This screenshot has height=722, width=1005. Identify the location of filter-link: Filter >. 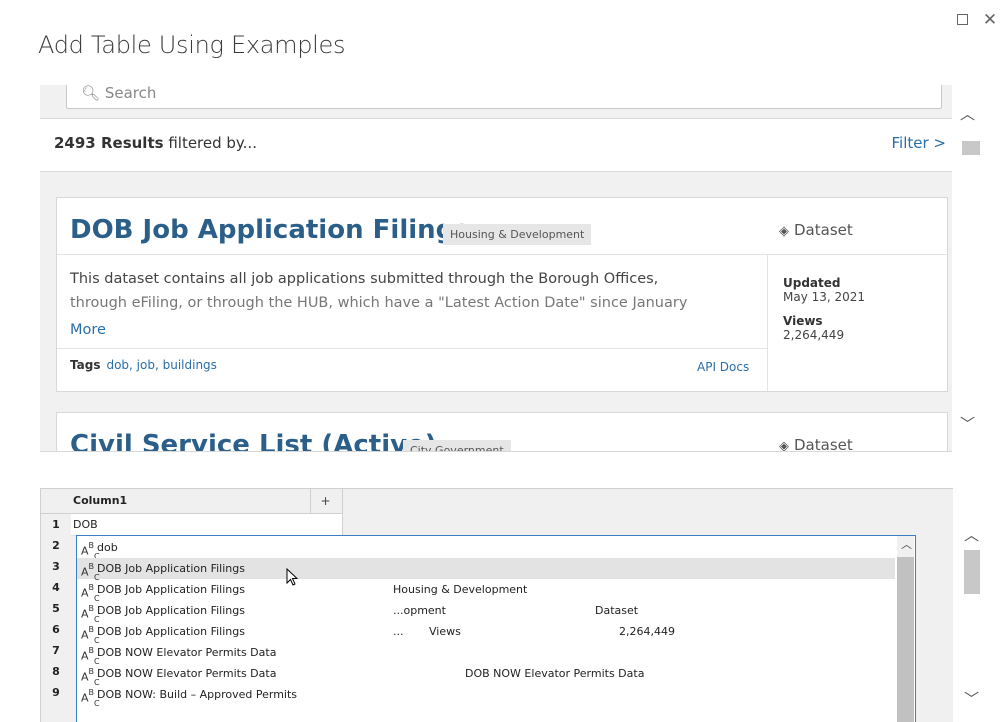
(919, 143).